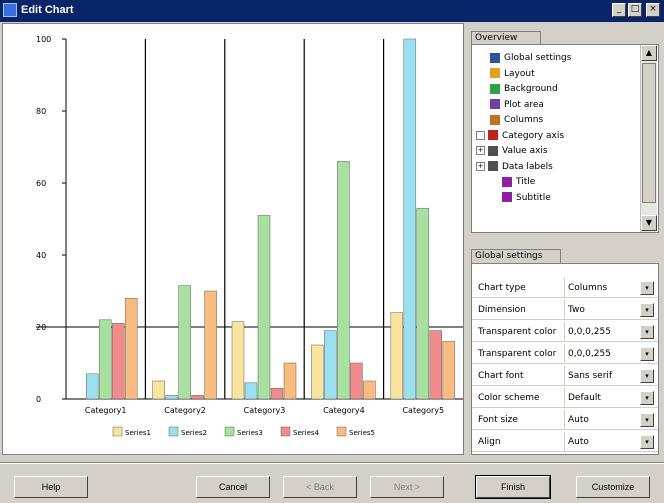 The width and height of the screenshot is (664, 503). I want to click on app-icon, so click(10, 10).